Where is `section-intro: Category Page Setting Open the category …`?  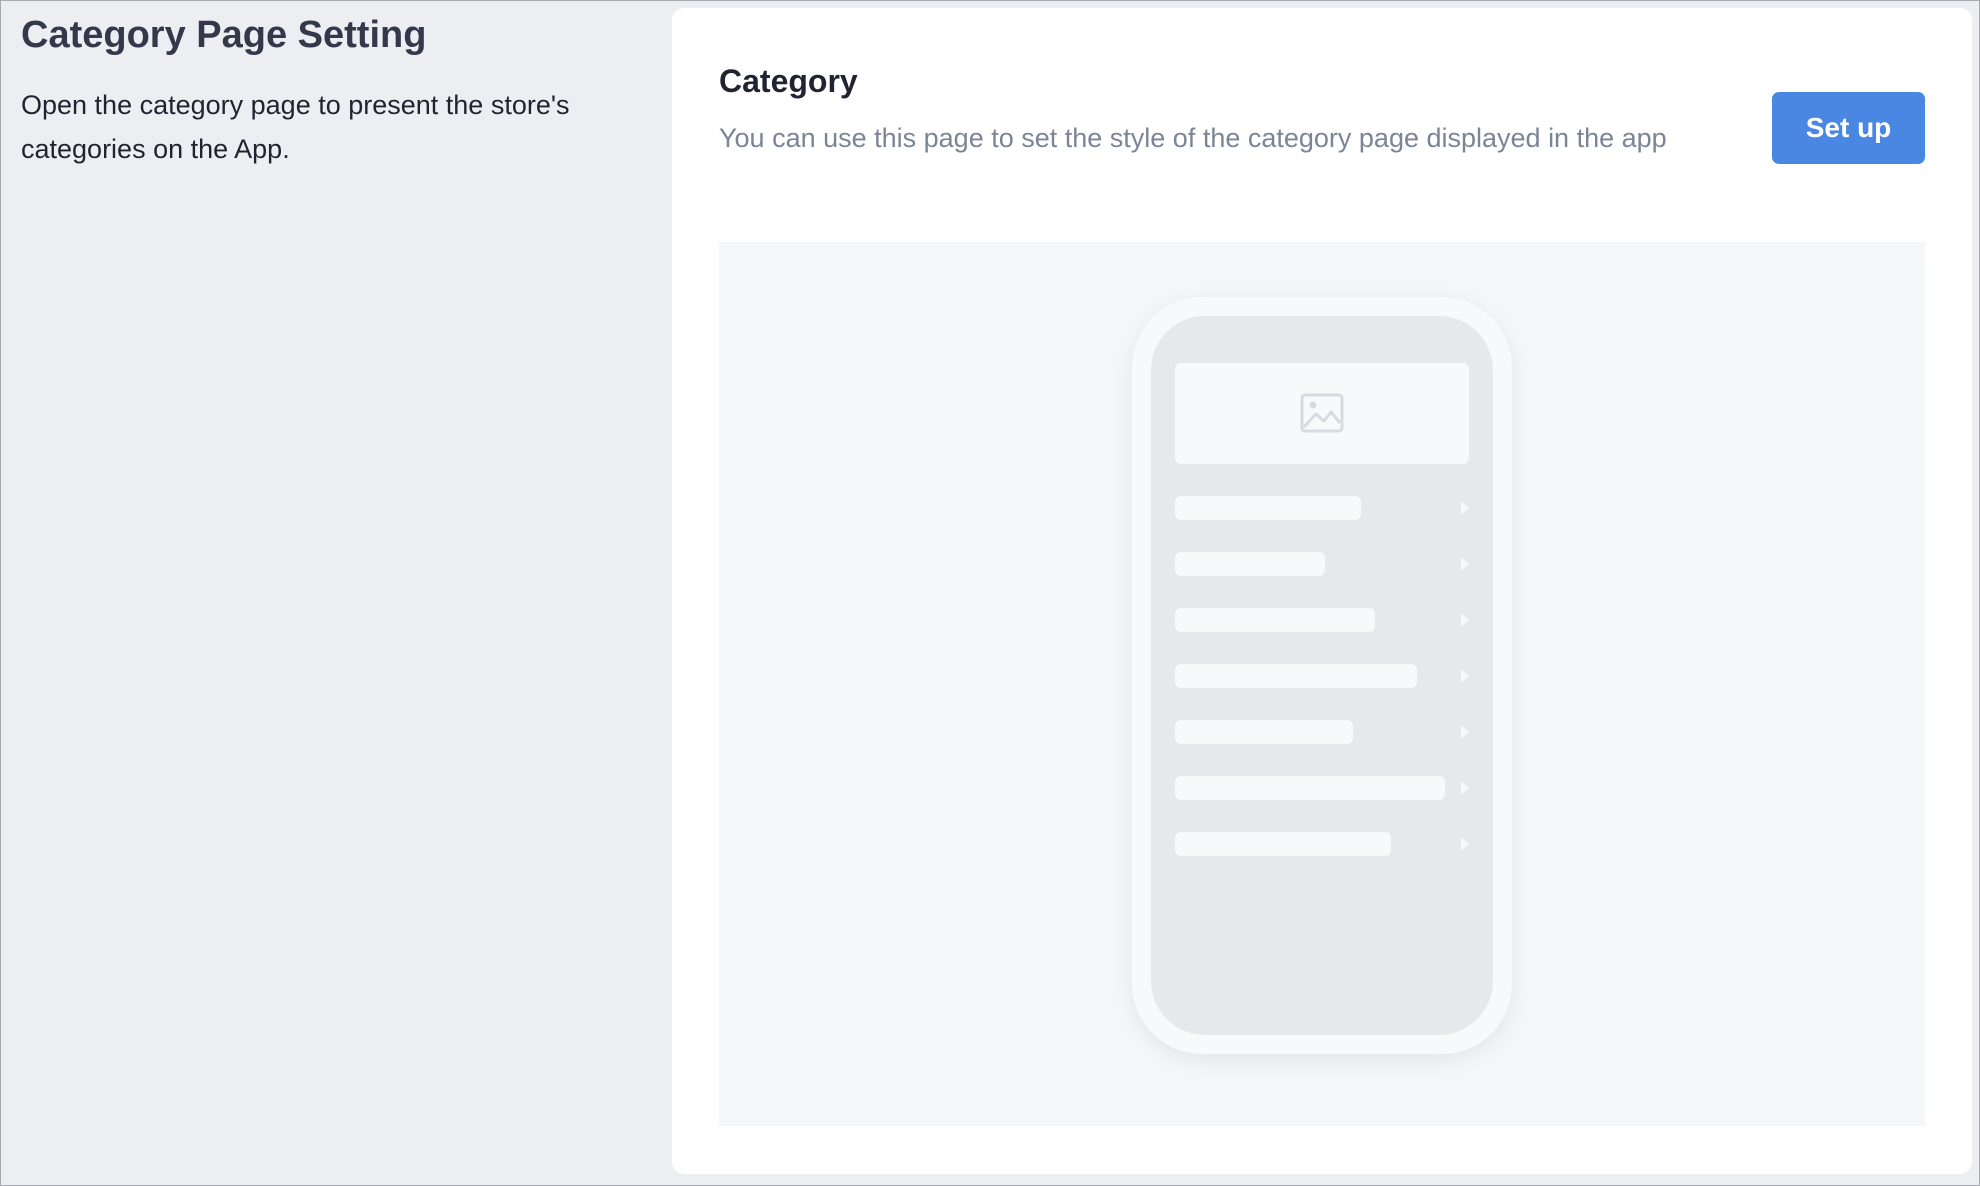
section-intro: Category Page Setting Open the category … is located at coordinates (331, 90).